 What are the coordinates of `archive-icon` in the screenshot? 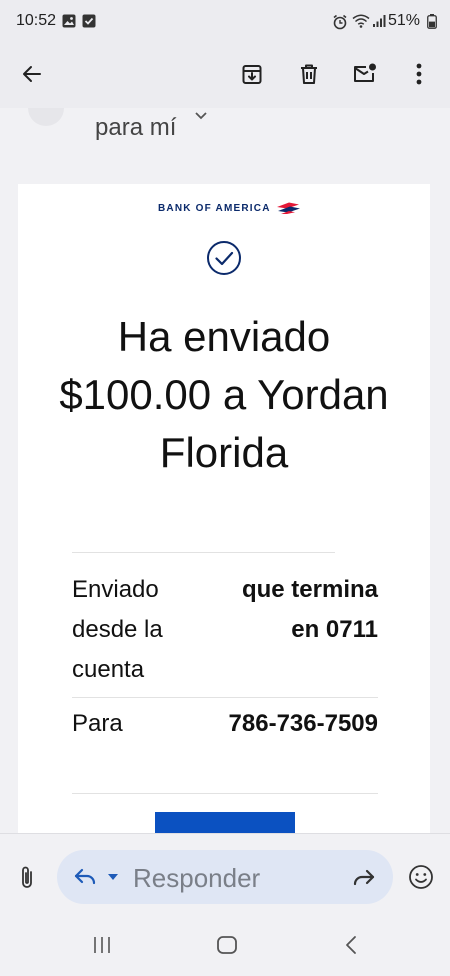 It's located at (252, 74).